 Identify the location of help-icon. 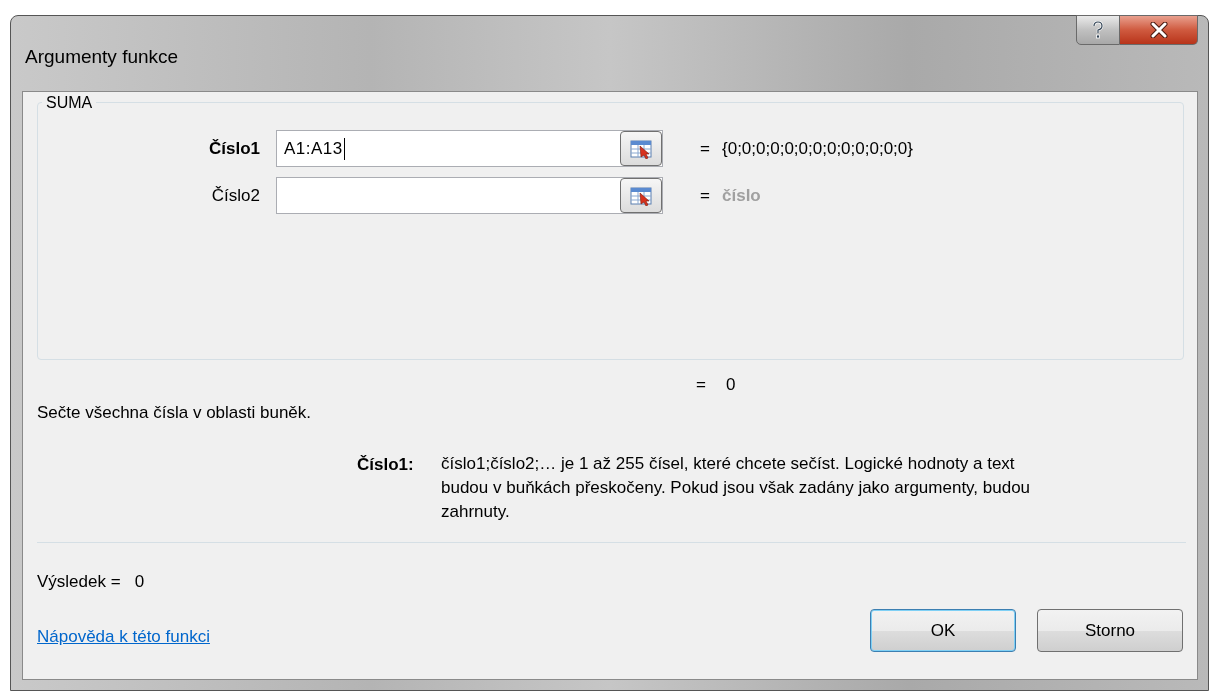
(1098, 30).